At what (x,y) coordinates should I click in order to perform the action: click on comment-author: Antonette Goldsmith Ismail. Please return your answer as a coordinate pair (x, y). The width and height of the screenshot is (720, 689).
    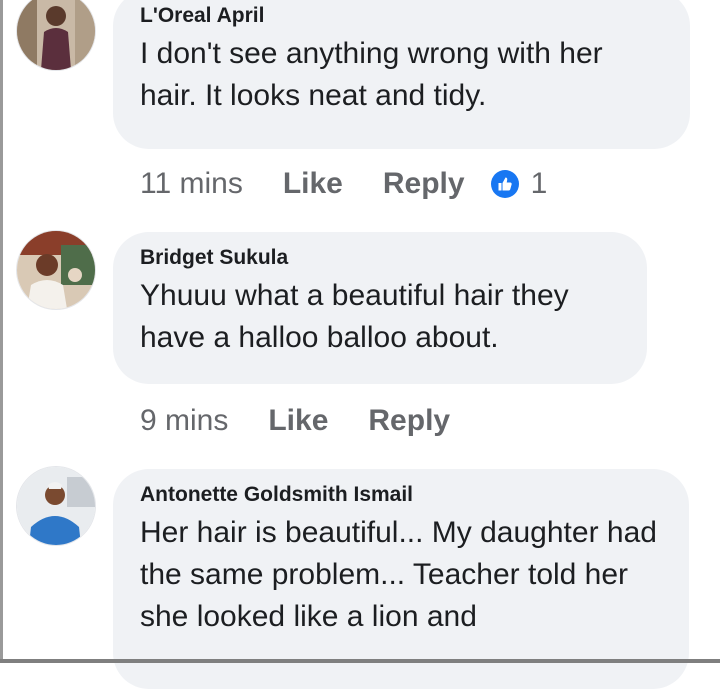
    Looking at the image, I should click on (400, 495).